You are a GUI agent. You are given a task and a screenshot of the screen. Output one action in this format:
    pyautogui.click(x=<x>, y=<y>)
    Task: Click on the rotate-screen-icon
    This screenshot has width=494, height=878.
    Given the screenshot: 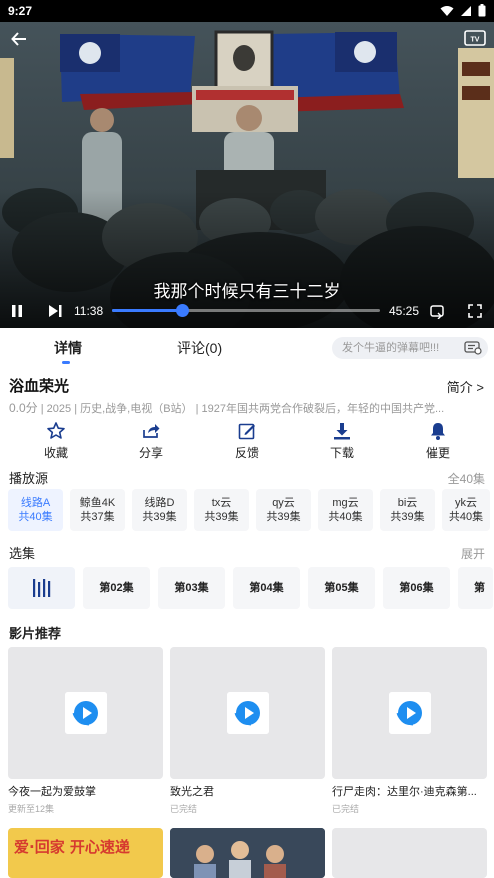 What is the action you would take?
    pyautogui.click(x=437, y=312)
    